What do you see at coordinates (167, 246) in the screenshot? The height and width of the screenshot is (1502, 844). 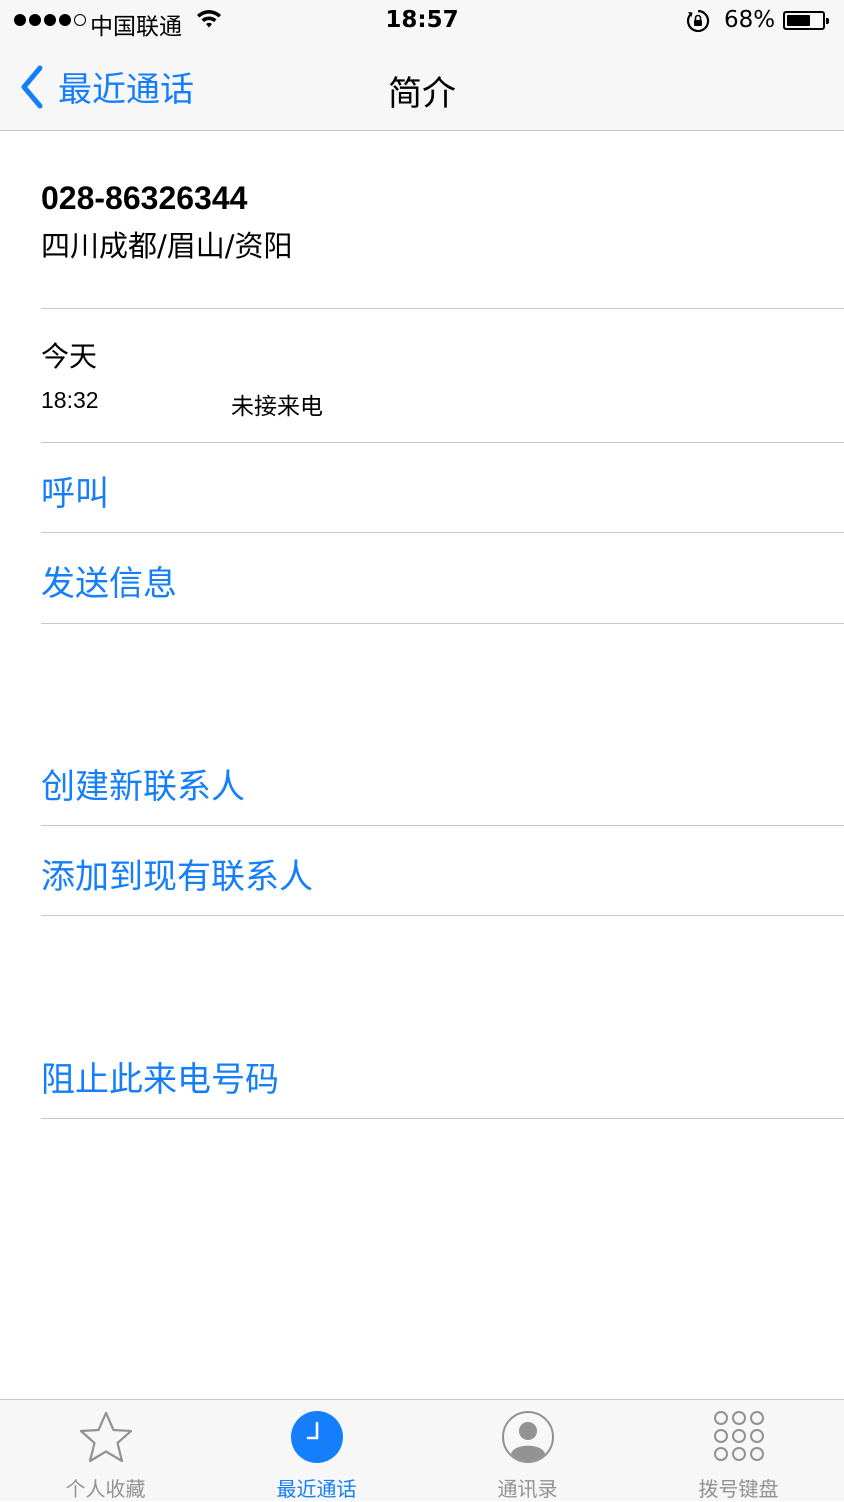 I see `caller-location: 四川成都/眉山/资阳` at bounding box center [167, 246].